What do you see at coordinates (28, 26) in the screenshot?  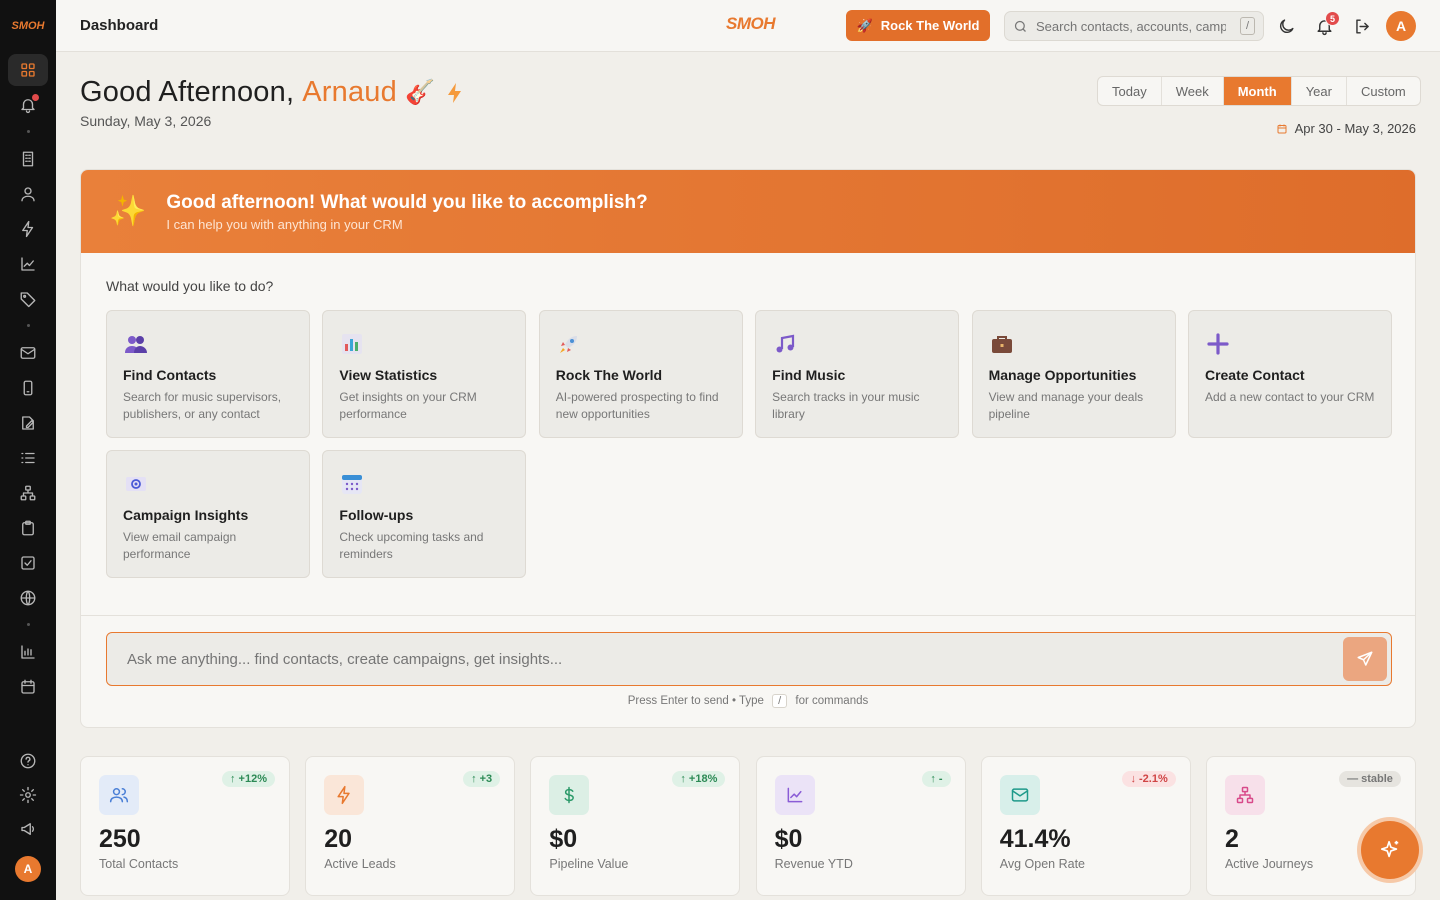 I see `sidebar-logo: SMOH` at bounding box center [28, 26].